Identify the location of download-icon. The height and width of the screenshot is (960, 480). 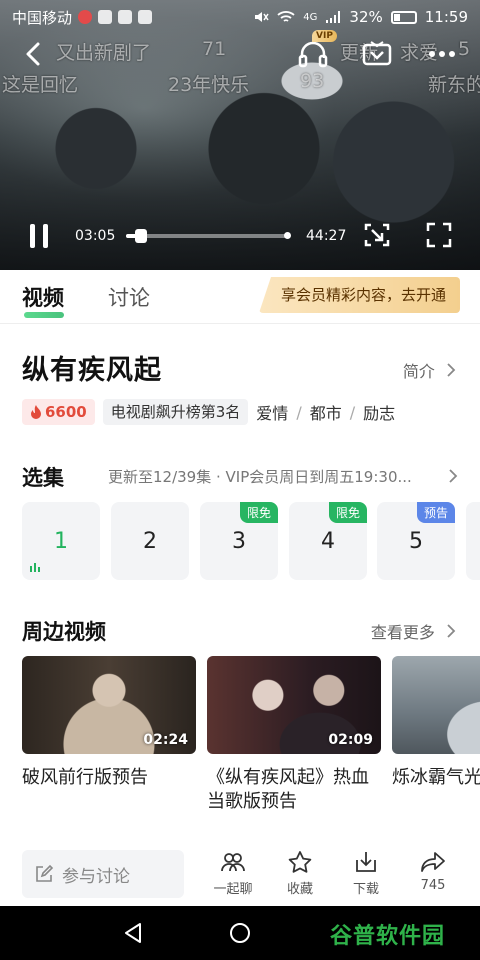
(366, 862).